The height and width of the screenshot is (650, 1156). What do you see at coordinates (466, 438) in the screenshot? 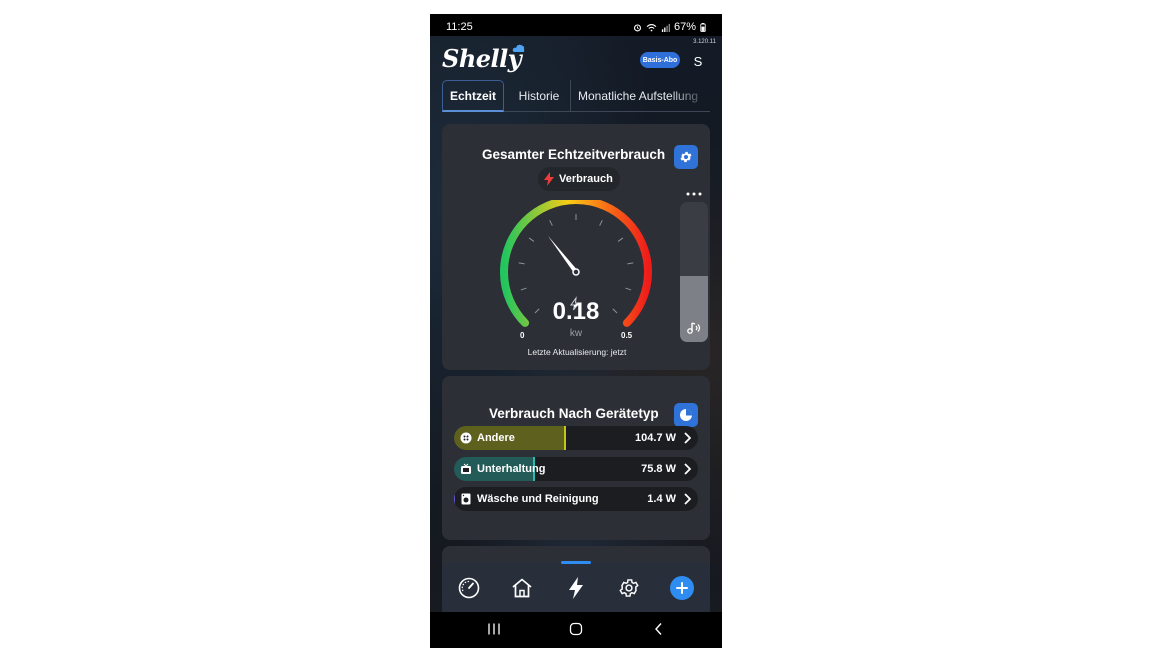
I see `dots-icon` at bounding box center [466, 438].